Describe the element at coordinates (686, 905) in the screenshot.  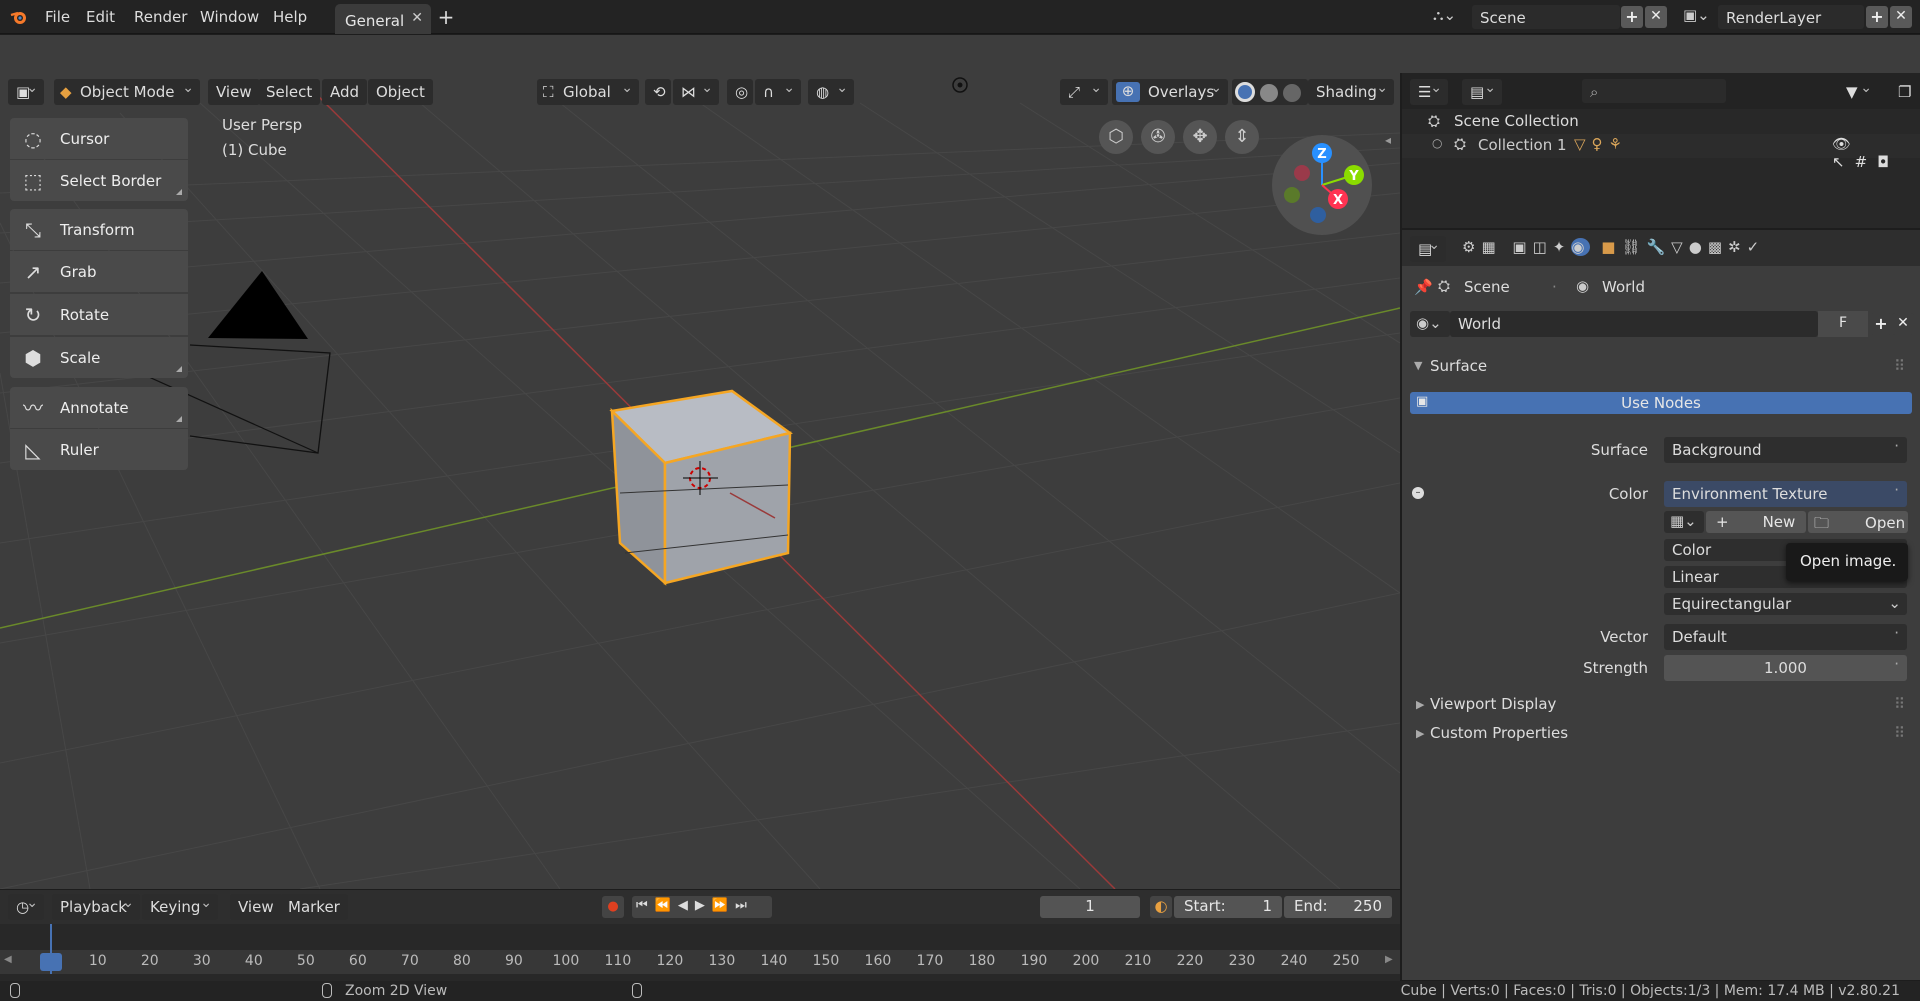
I see `play-reverse-icon: ◀` at that location.